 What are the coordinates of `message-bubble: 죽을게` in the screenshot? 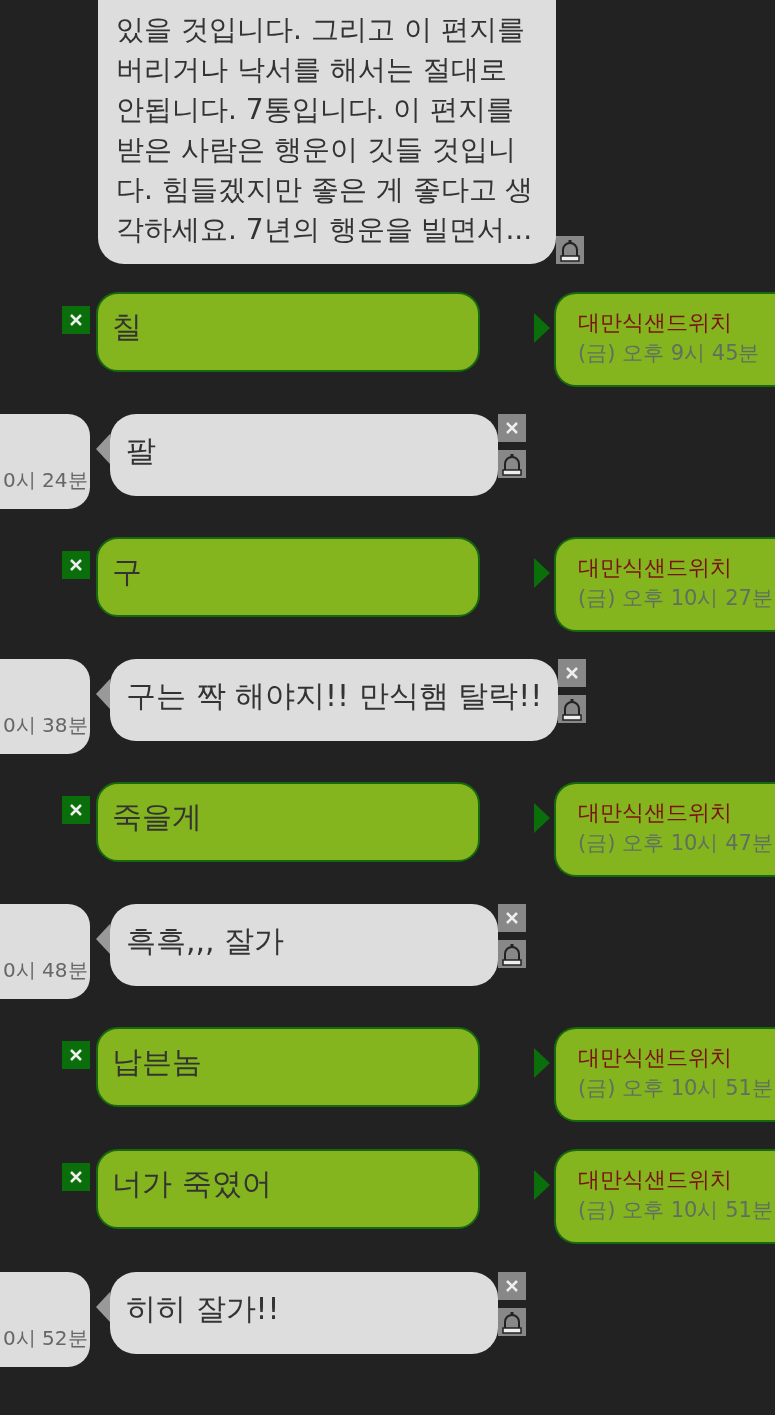 It's located at (288, 821).